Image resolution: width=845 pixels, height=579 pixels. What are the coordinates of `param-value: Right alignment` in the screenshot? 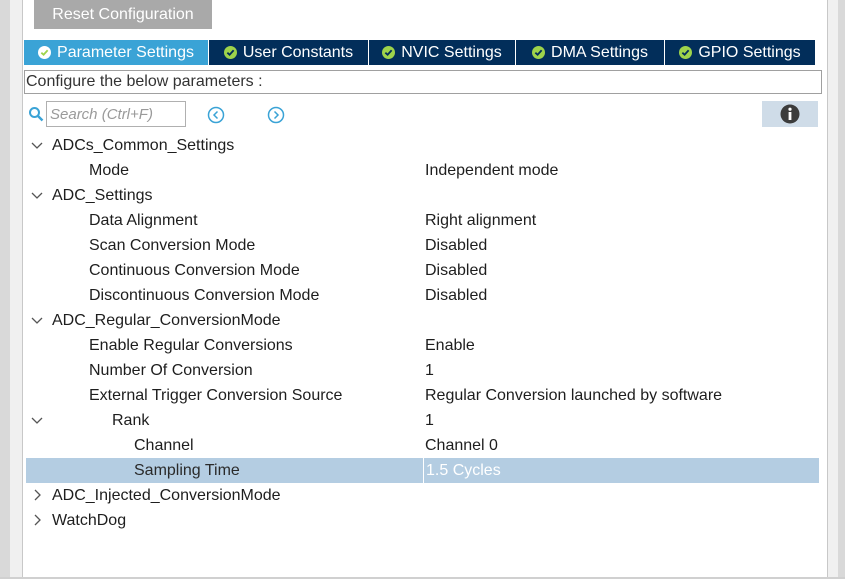 It's located at (481, 220).